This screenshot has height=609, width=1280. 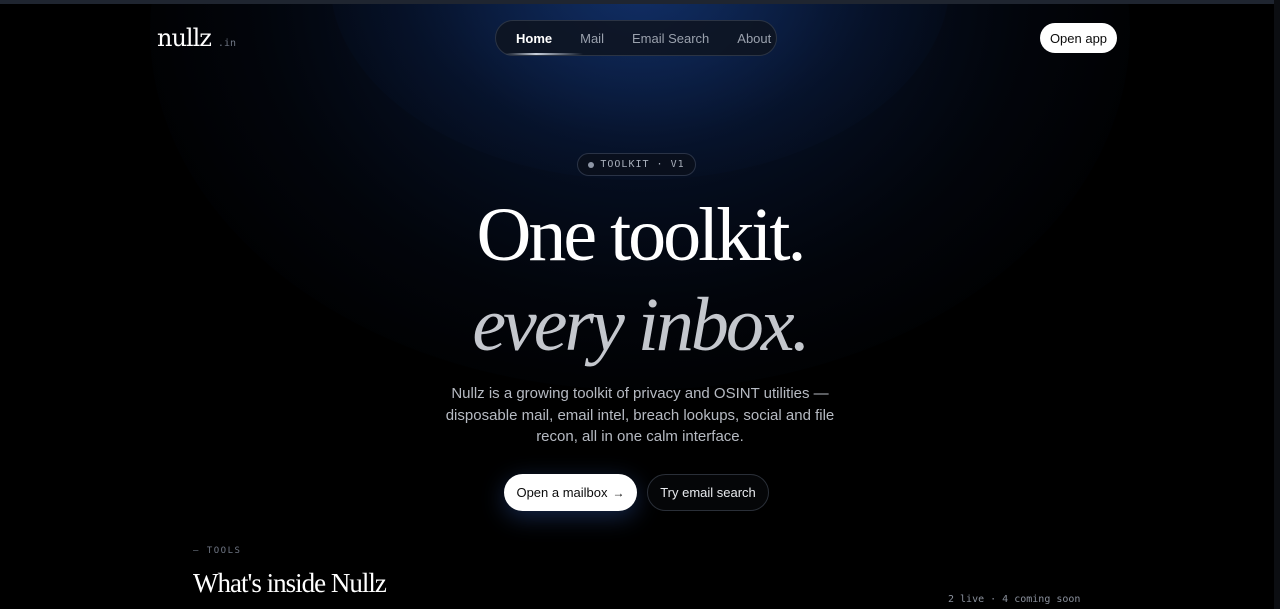 I want to click on tools-section-title: What's inside Nullz, so click(x=290, y=583).